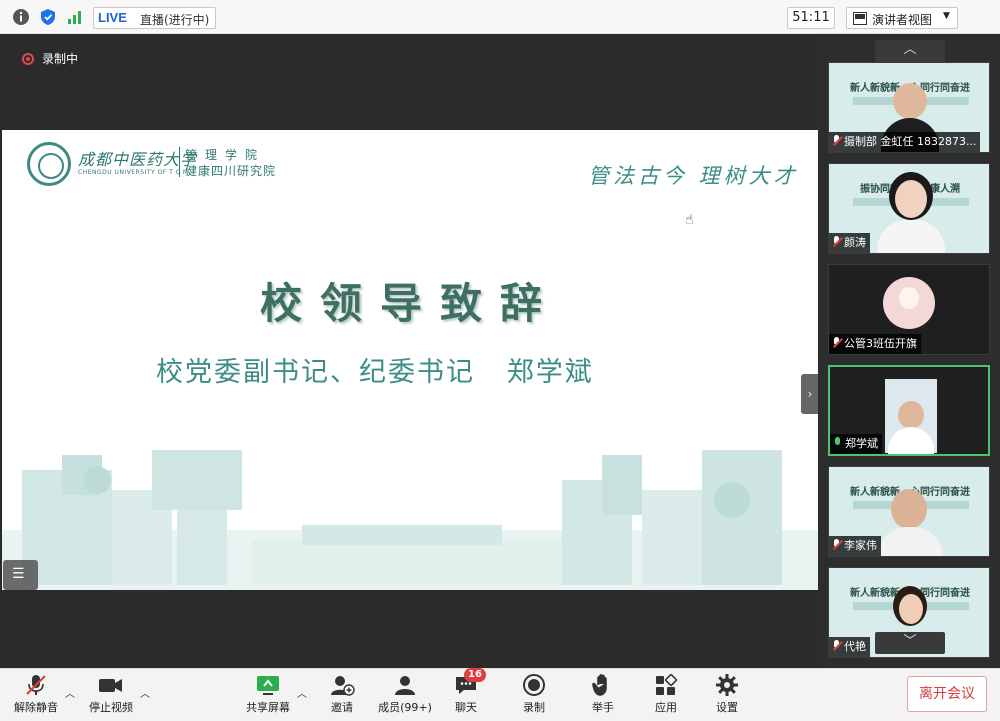 The width and height of the screenshot is (1000, 721). I want to click on info-icon, so click(21, 17).